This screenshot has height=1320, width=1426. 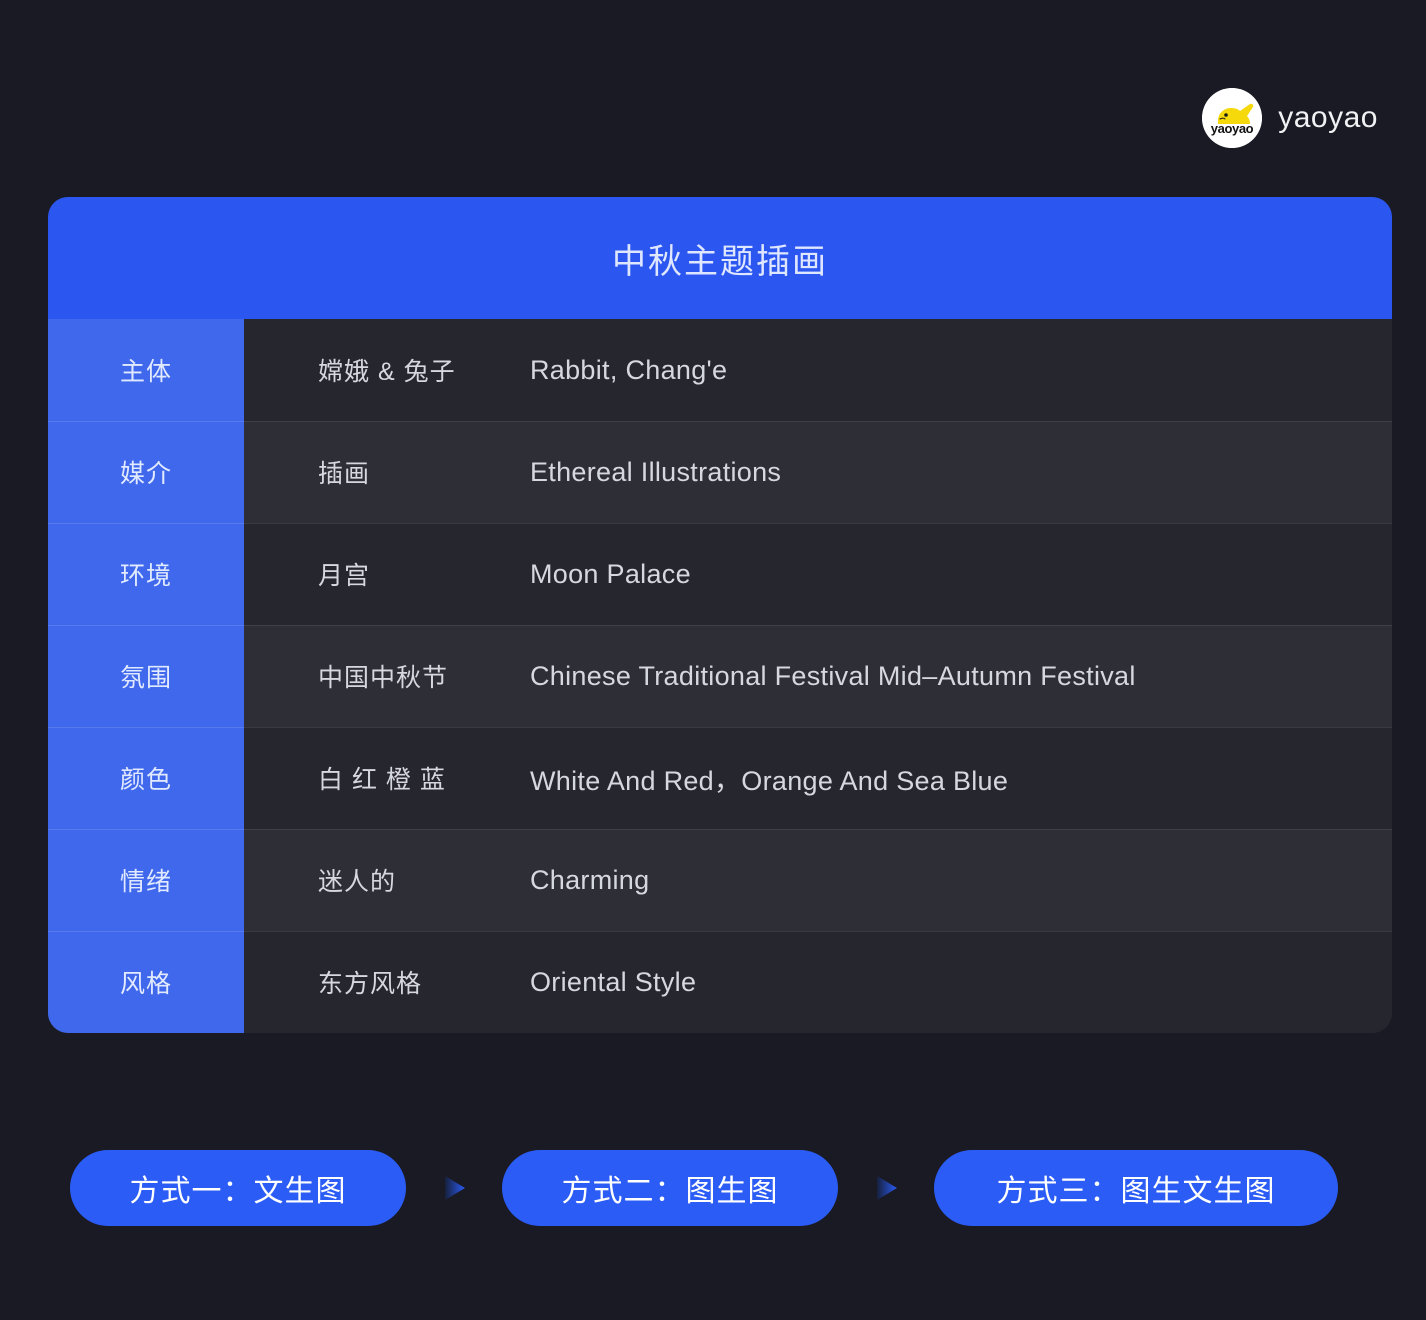 What do you see at coordinates (720, 261) in the screenshot?
I see `page-title: 中秋主题插画` at bounding box center [720, 261].